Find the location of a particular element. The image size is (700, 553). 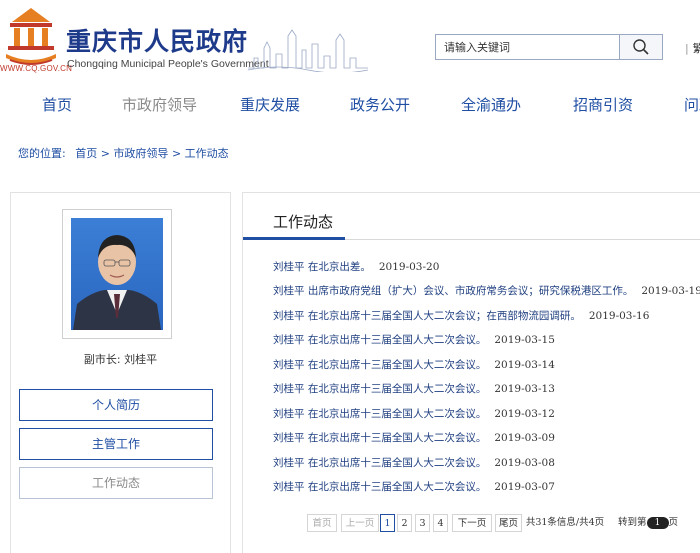

news-item: 刘桂平 在北京出席十三届全国人大二次会议。 2019-03-08 is located at coordinates (414, 462).